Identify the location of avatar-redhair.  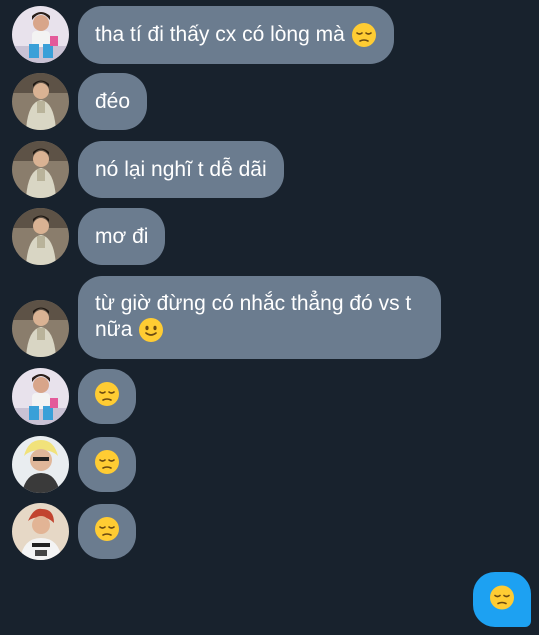
(40, 531).